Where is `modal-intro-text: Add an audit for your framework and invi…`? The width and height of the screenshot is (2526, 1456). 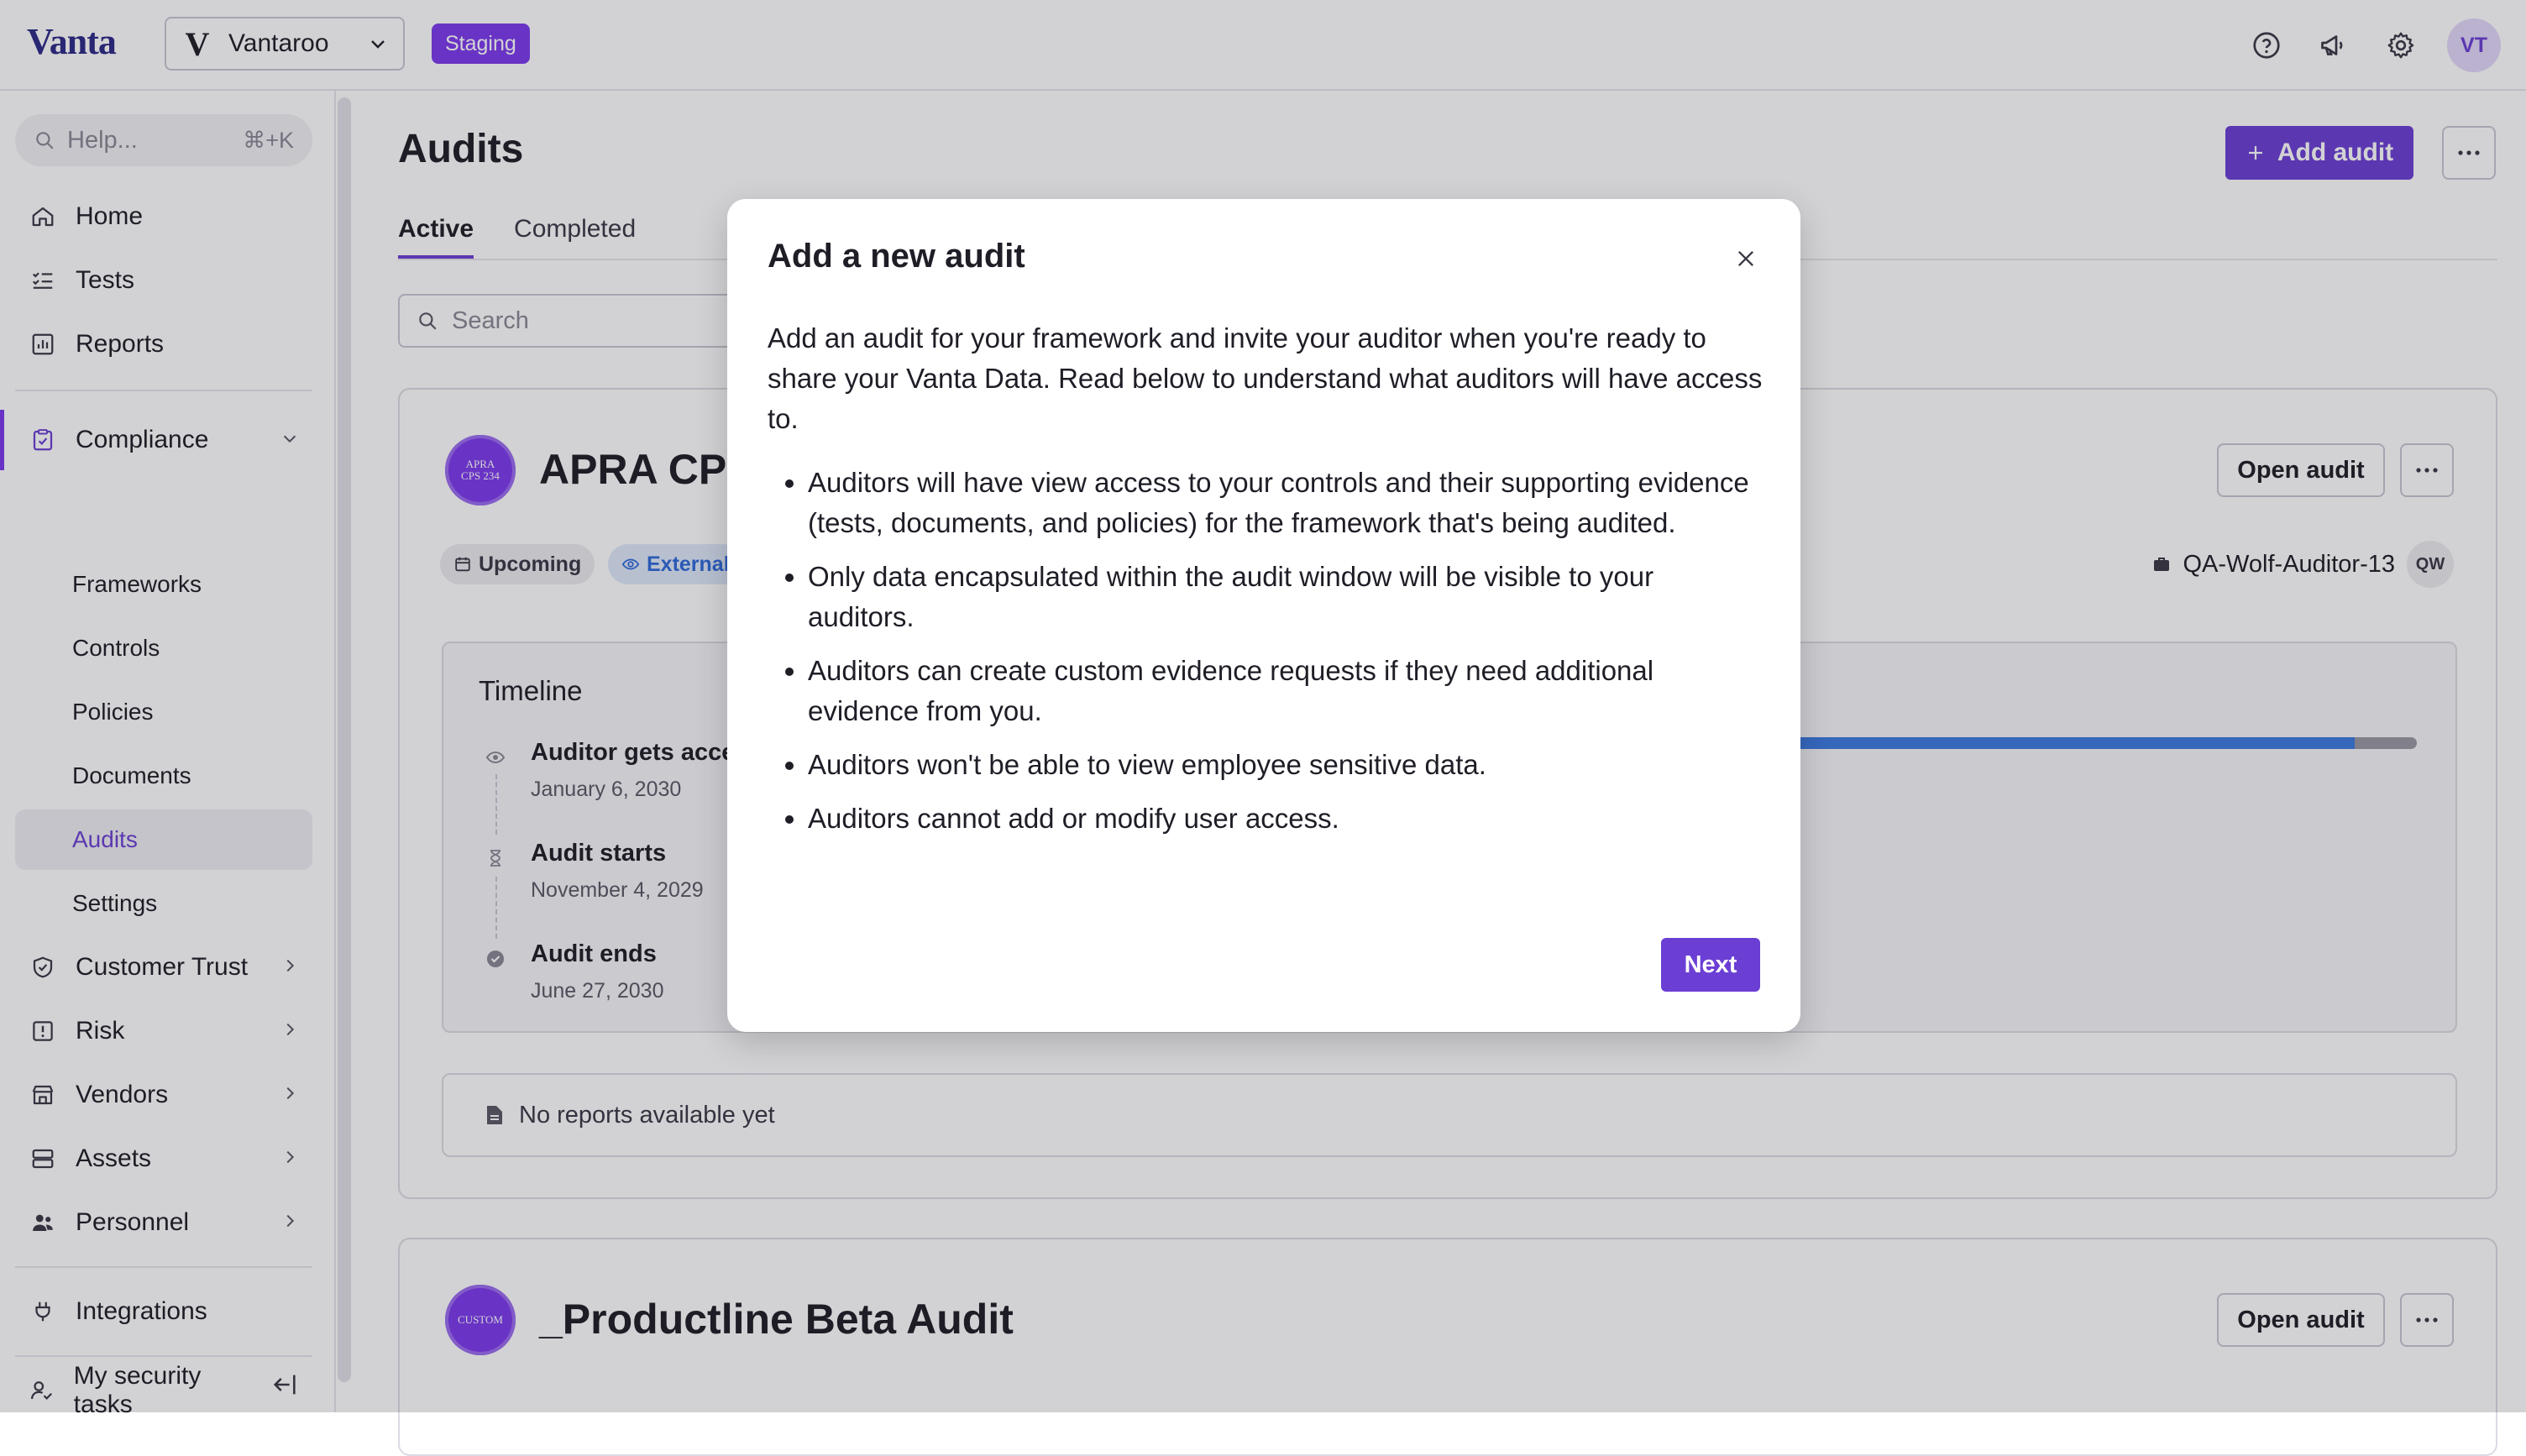
modal-intro-text: Add an audit for your framework and invi… is located at coordinates (1265, 378).